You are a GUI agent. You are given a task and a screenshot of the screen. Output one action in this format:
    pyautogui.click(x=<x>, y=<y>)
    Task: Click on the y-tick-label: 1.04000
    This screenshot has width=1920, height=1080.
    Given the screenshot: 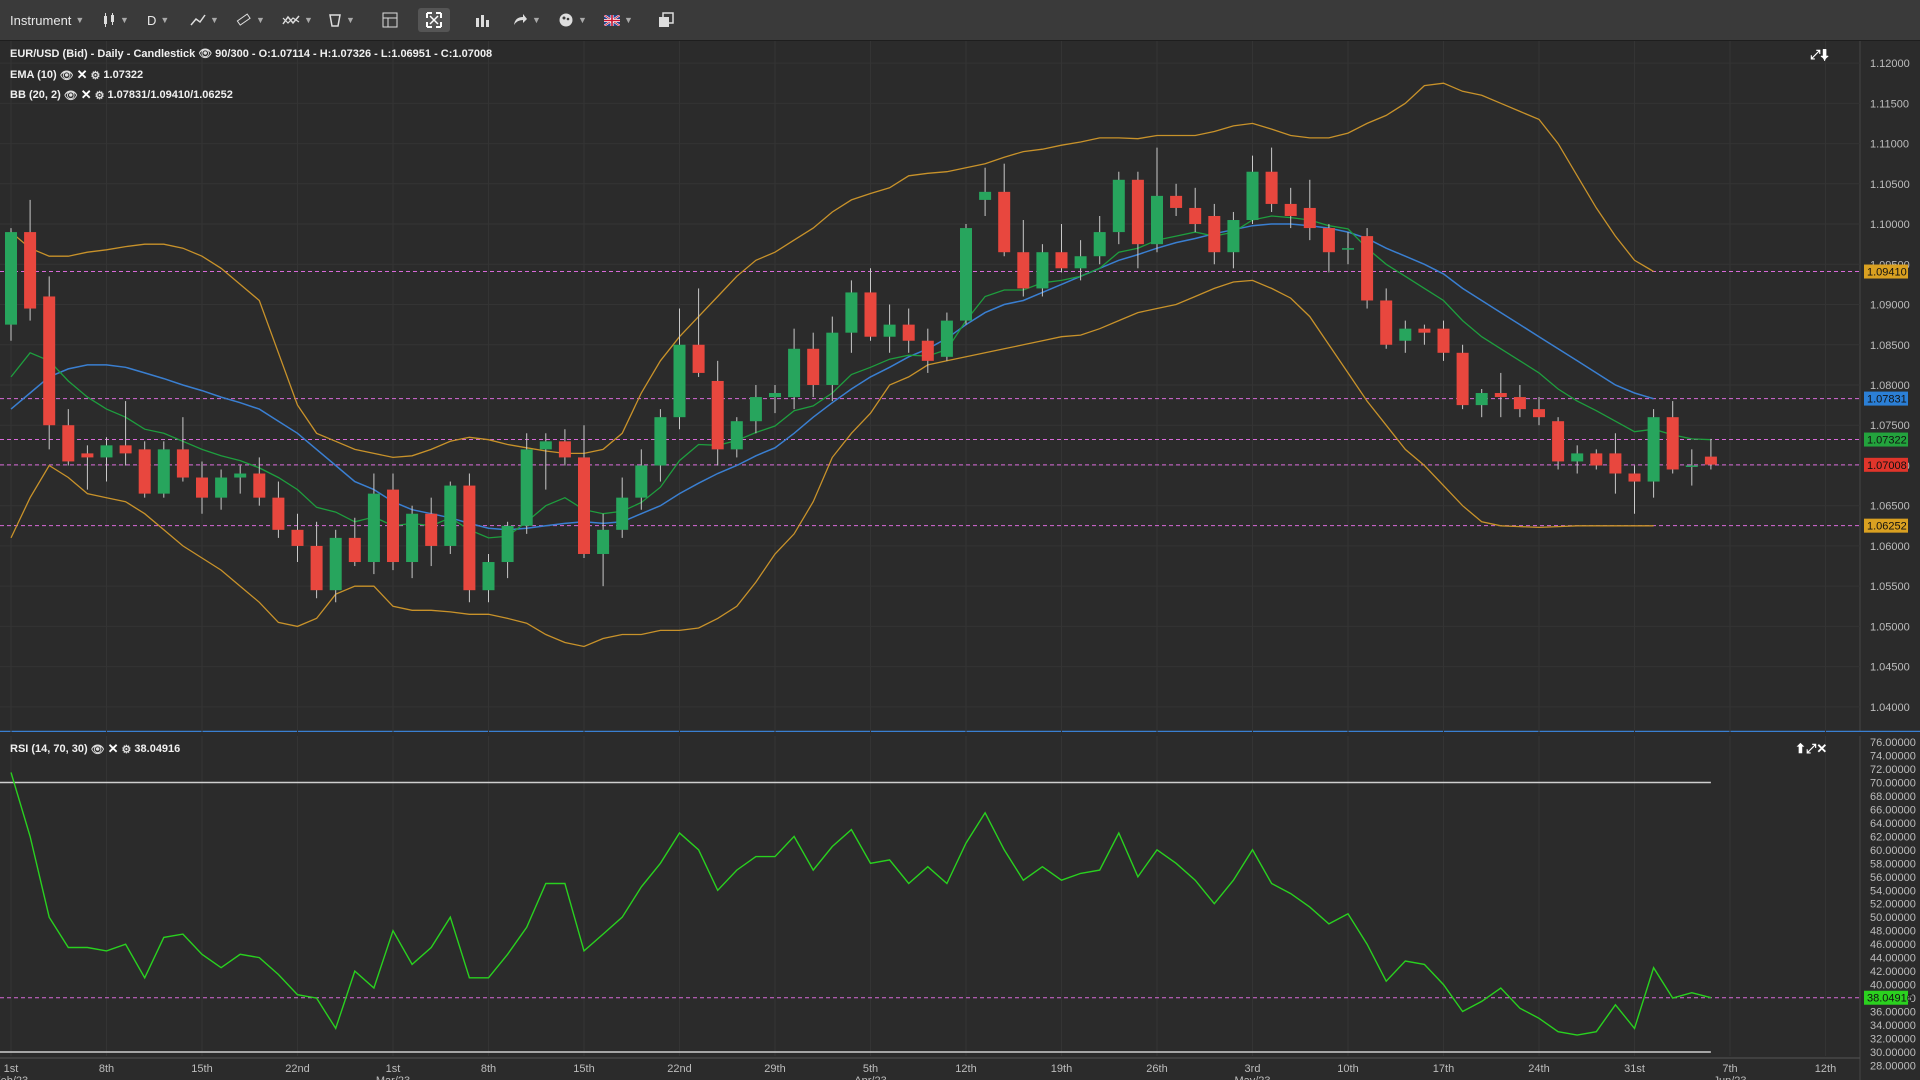 What is the action you would take?
    pyautogui.click(x=1890, y=708)
    